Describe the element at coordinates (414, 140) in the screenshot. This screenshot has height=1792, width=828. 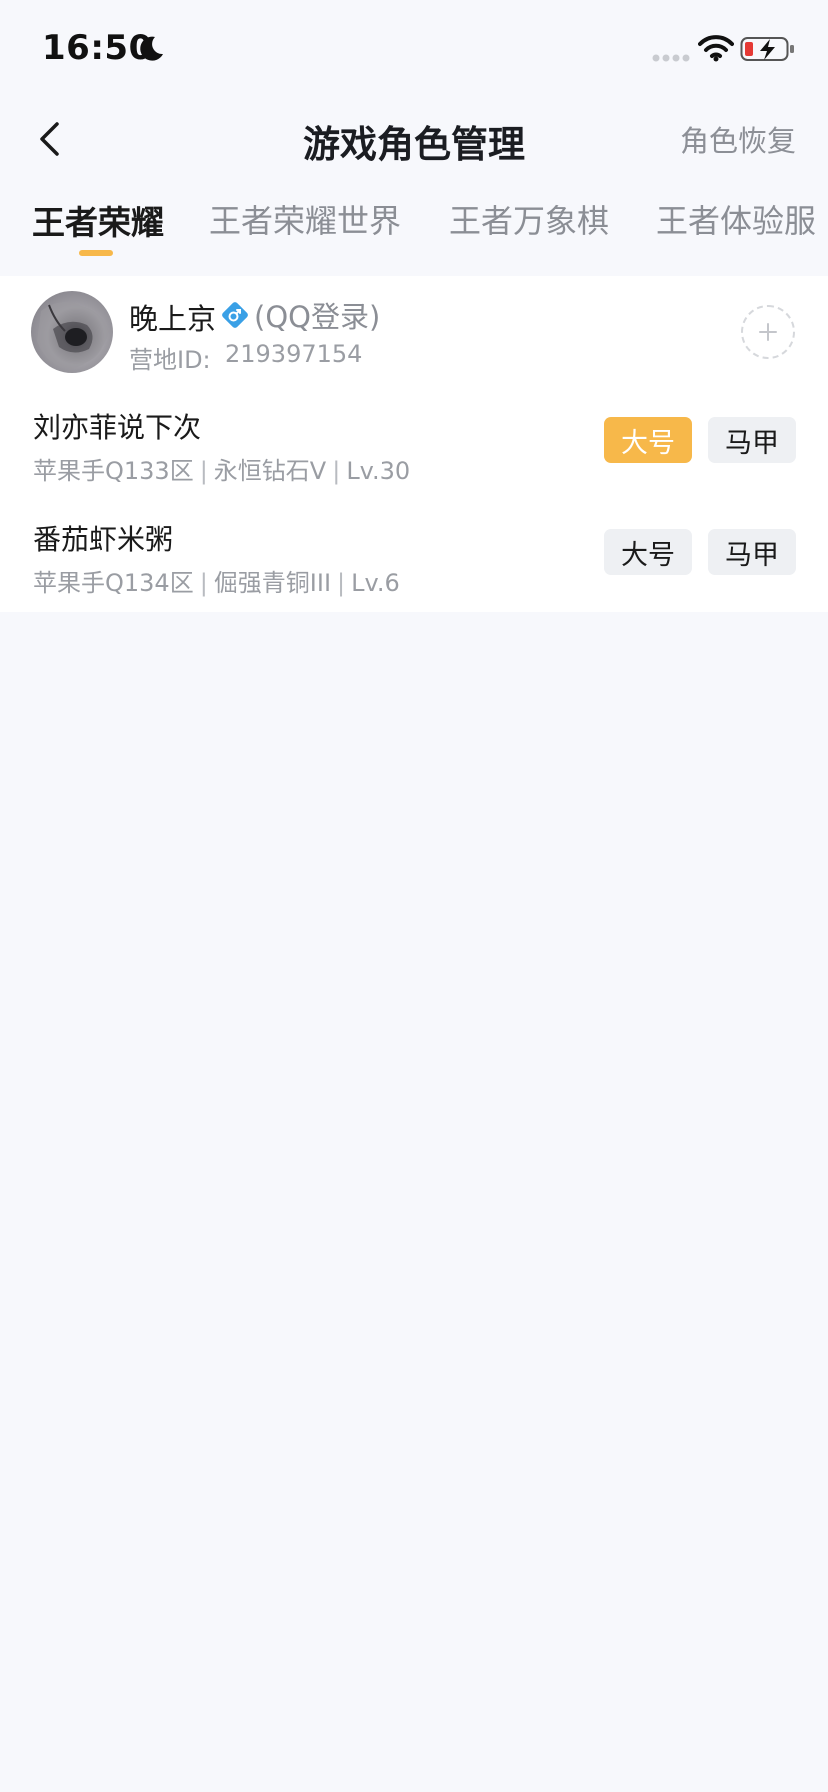
I see `header: 游戏角色管理 角色恢复` at that location.